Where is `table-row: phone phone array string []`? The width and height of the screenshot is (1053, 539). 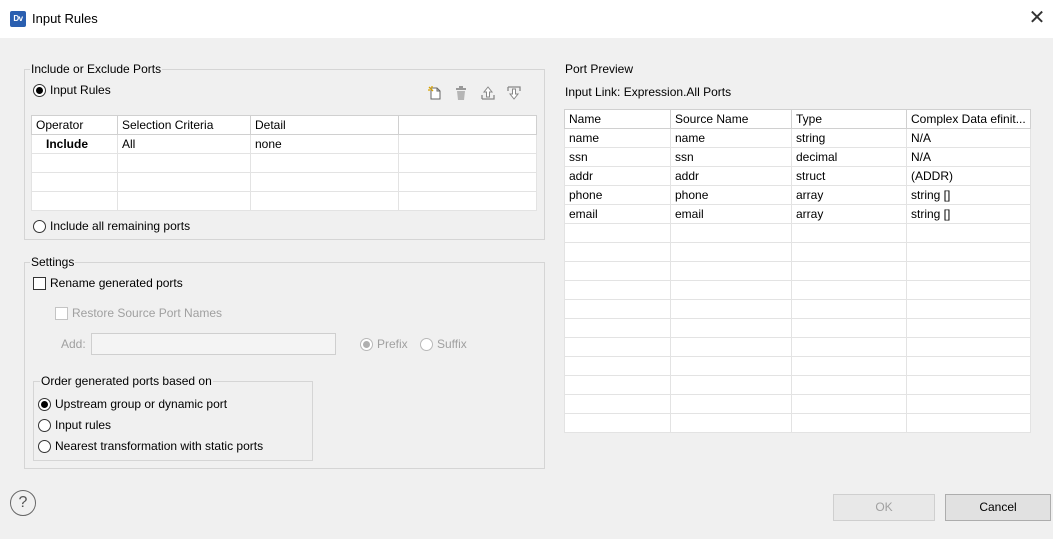 table-row: phone phone array string [] is located at coordinates (797, 195).